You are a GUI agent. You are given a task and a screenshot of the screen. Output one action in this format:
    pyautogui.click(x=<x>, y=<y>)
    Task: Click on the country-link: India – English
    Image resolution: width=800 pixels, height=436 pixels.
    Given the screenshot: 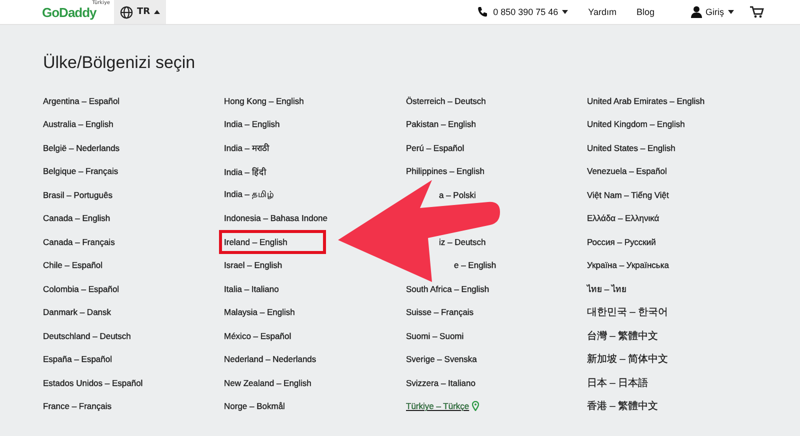 What is the action you would take?
    pyautogui.click(x=252, y=124)
    